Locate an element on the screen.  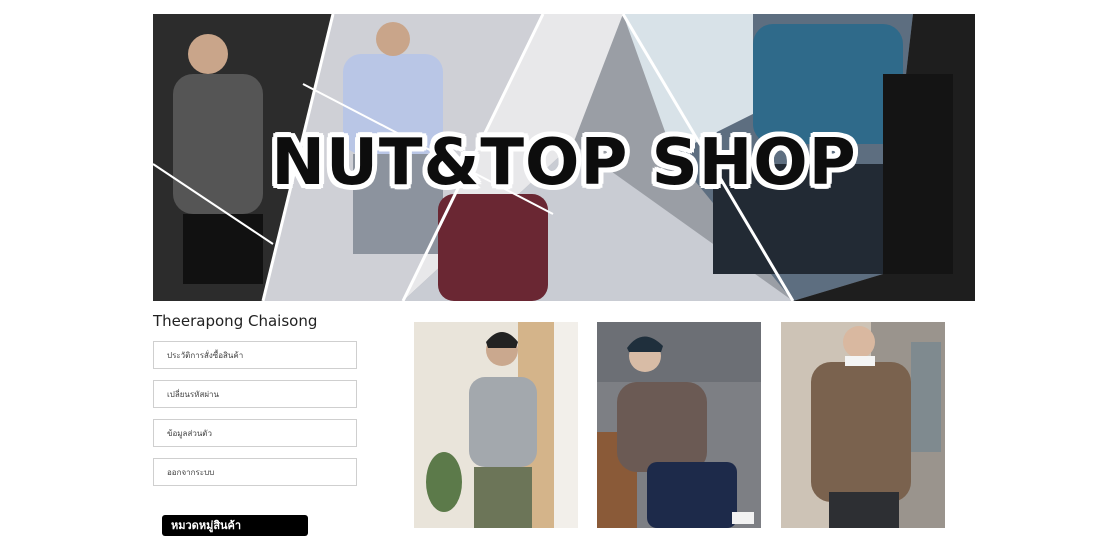
product-card-hoodie is located at coordinates (496, 425).